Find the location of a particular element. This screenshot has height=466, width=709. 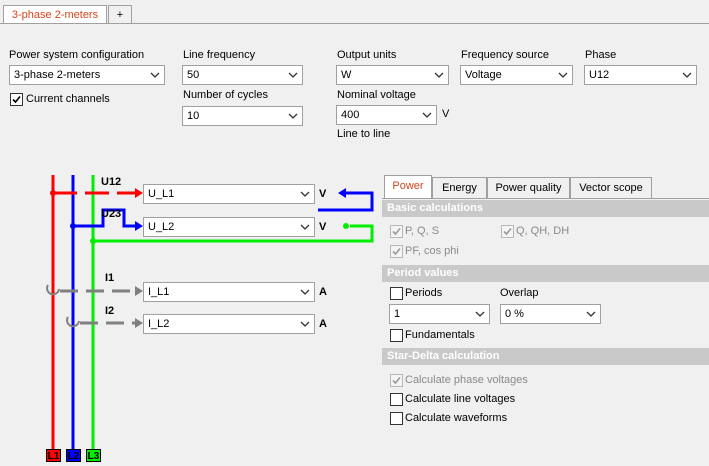

waveforms-label: Calculate waveforms is located at coordinates (456, 418).